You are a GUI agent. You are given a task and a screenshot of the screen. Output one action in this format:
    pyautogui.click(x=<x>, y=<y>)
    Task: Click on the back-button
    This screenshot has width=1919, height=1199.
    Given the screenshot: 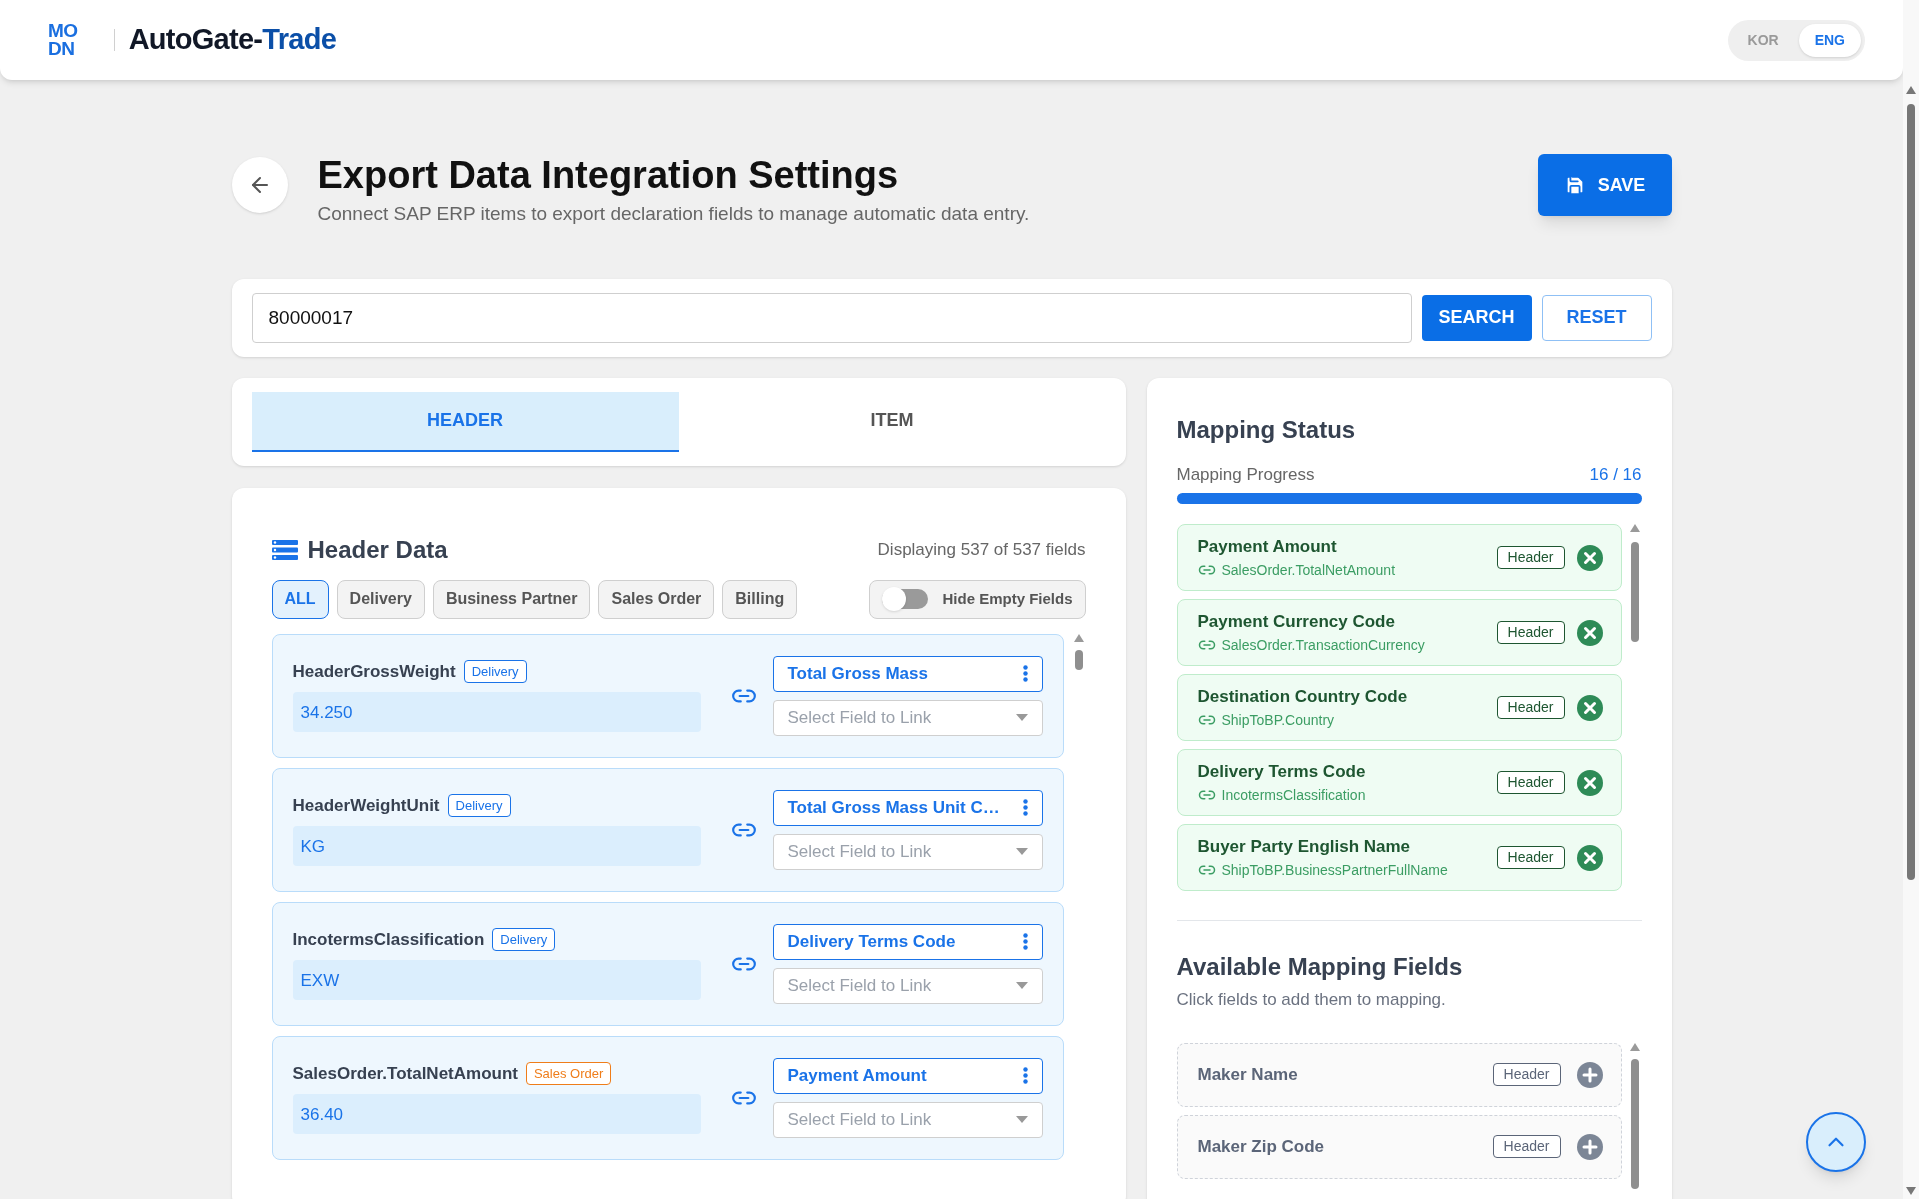 What is the action you would take?
    pyautogui.click(x=259, y=185)
    